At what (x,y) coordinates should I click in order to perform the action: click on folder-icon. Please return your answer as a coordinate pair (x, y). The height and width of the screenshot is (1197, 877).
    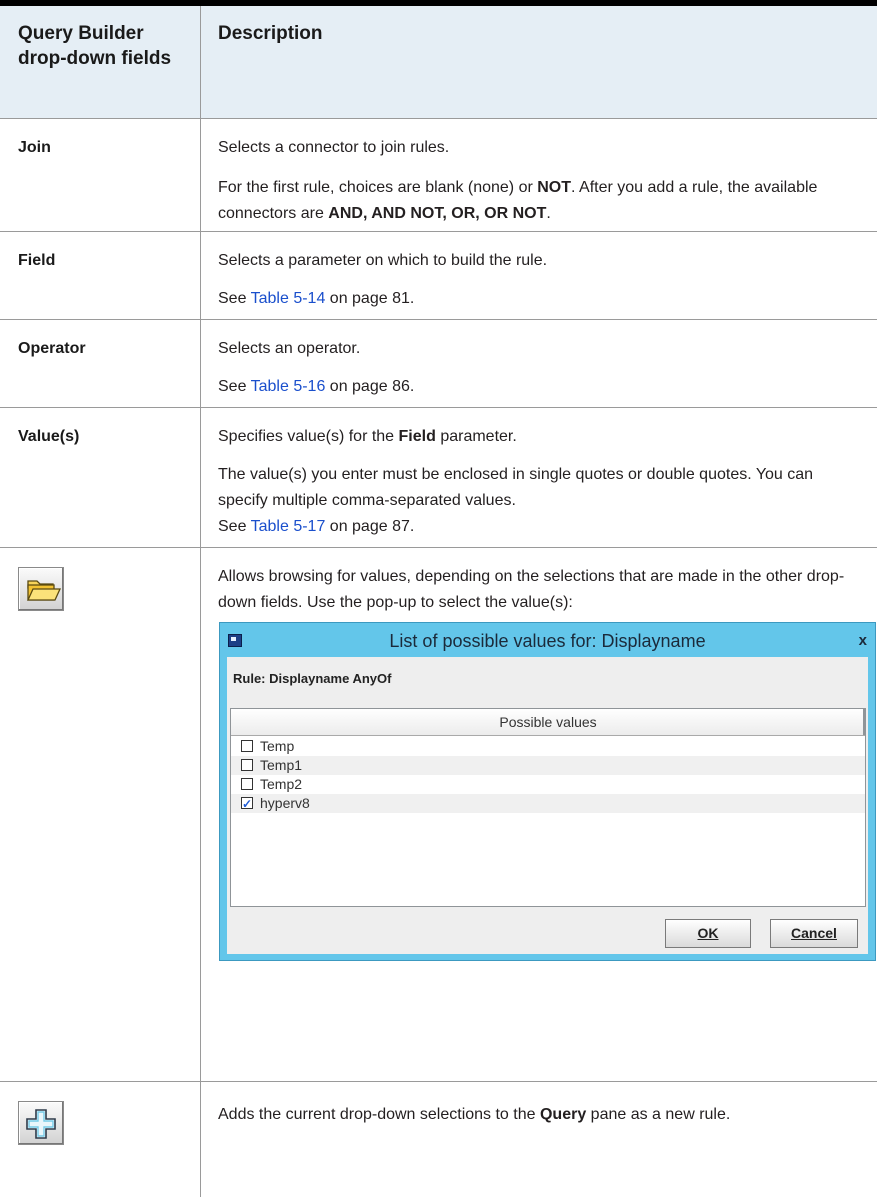
    Looking at the image, I should click on (44, 590).